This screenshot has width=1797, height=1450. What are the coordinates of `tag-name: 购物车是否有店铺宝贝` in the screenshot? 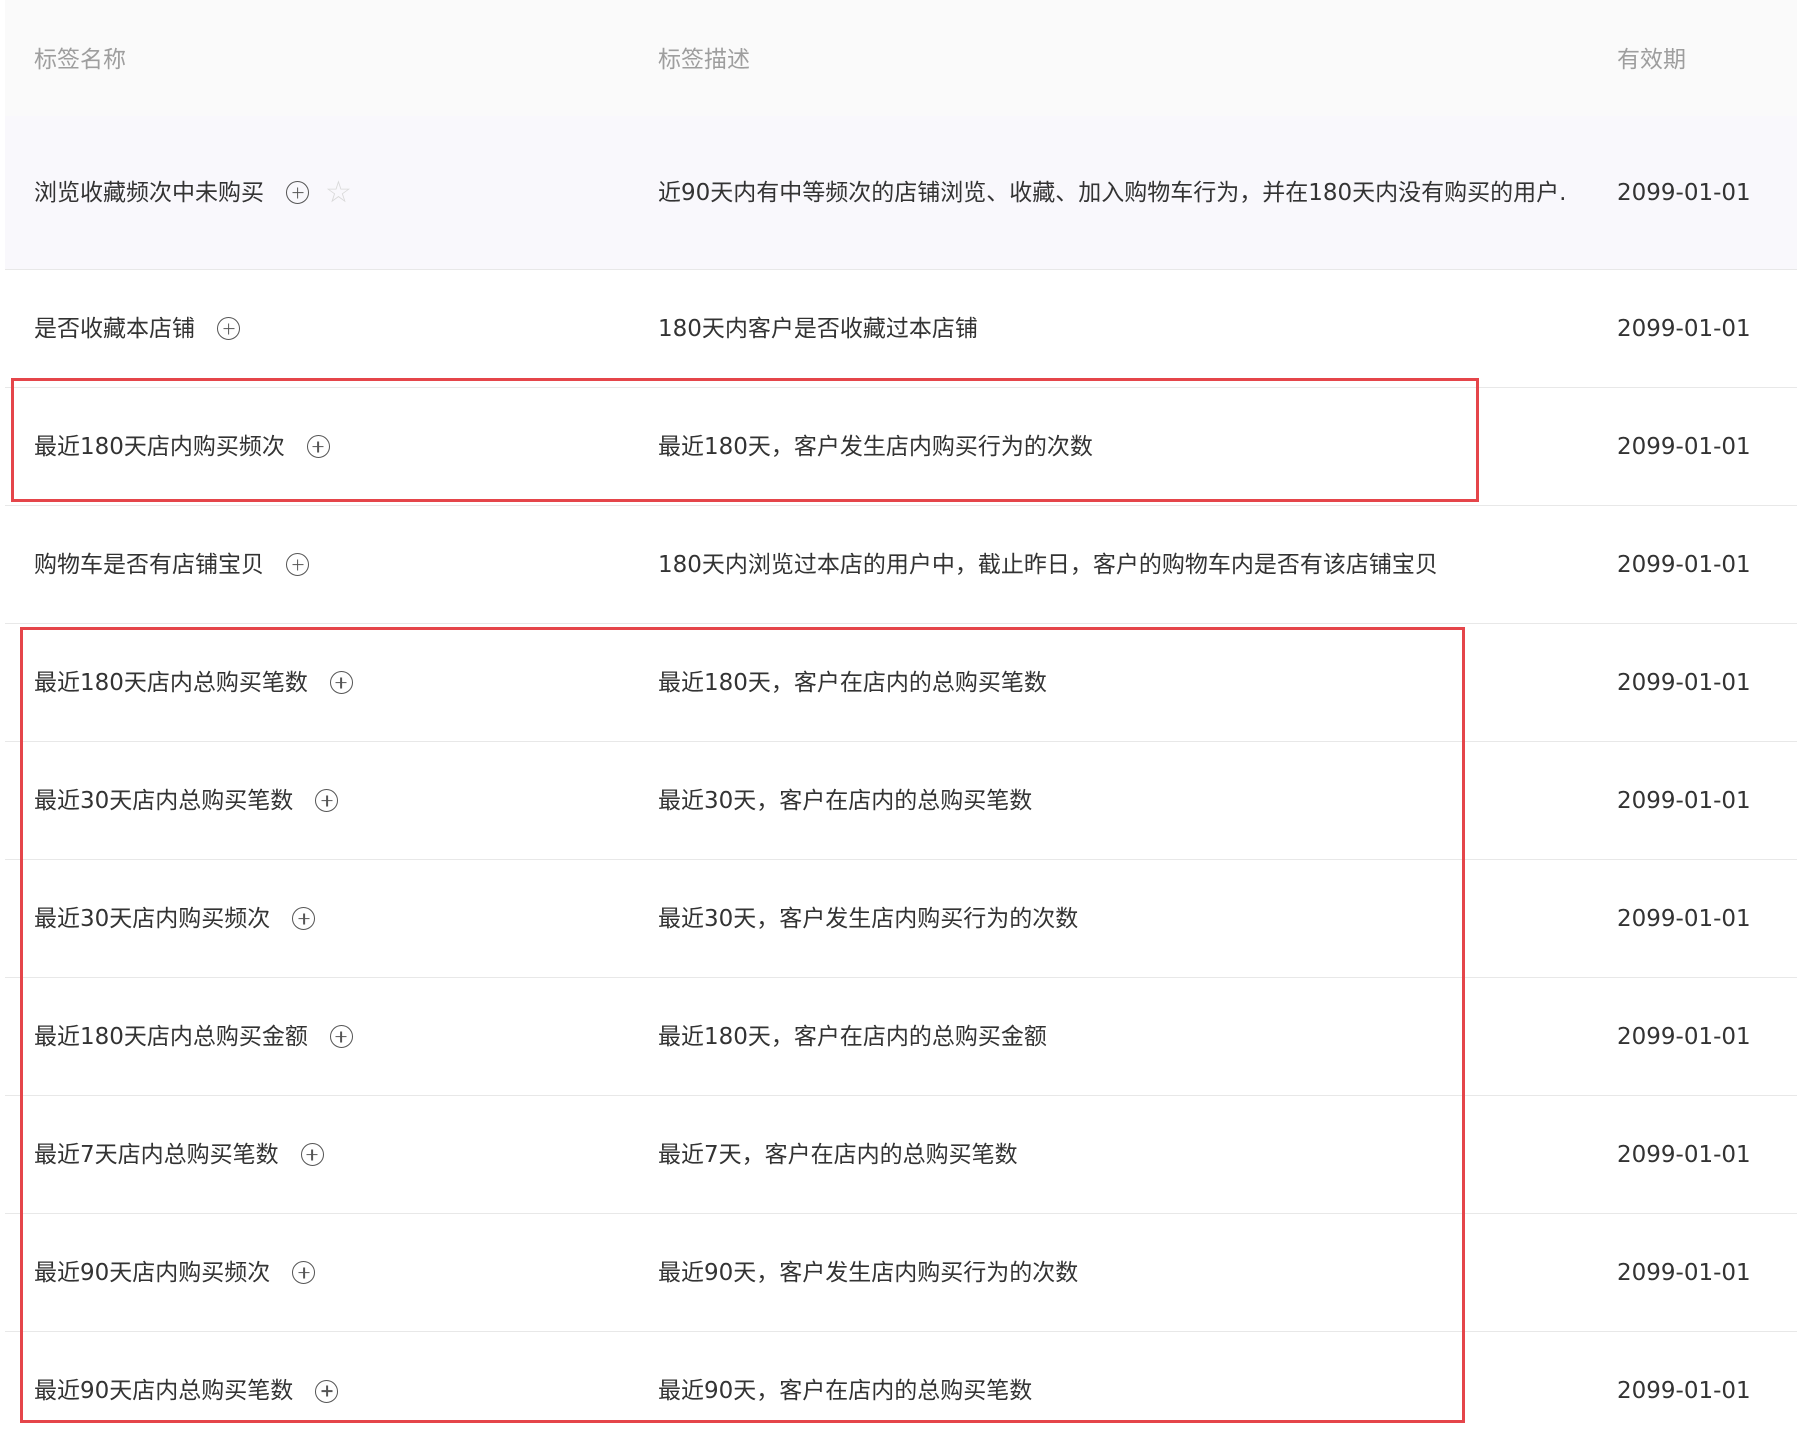 It's located at (149, 564).